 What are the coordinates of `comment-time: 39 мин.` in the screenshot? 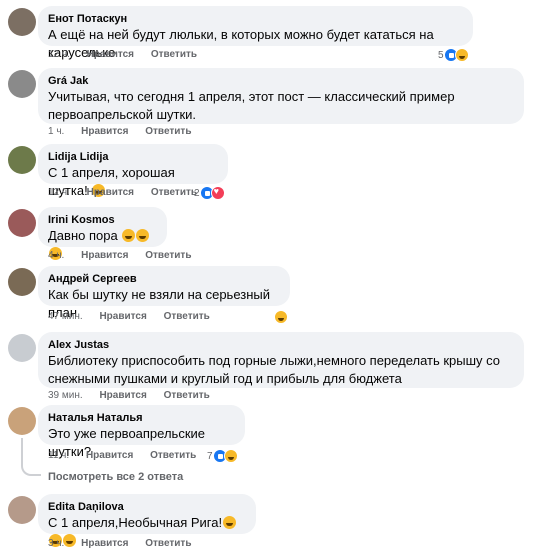 It's located at (65, 395).